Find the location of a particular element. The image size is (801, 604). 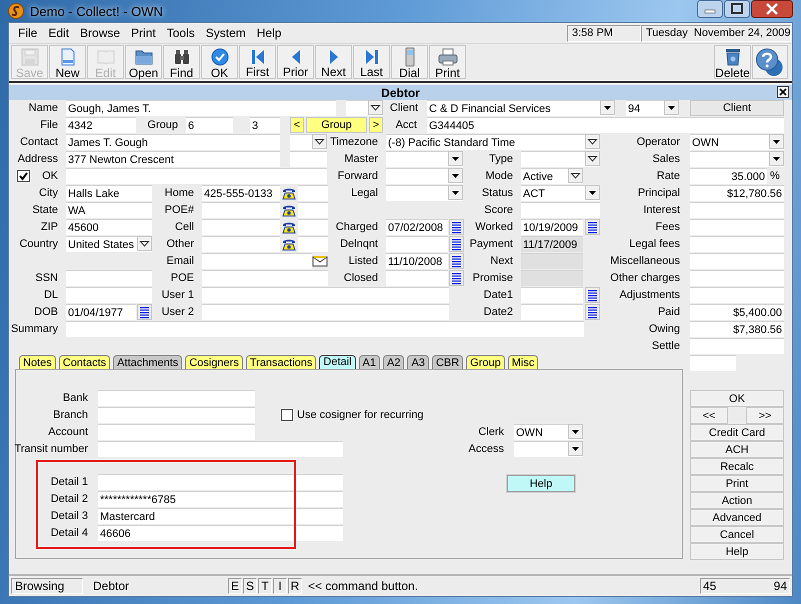

tab: Cosigners is located at coordinates (214, 362).